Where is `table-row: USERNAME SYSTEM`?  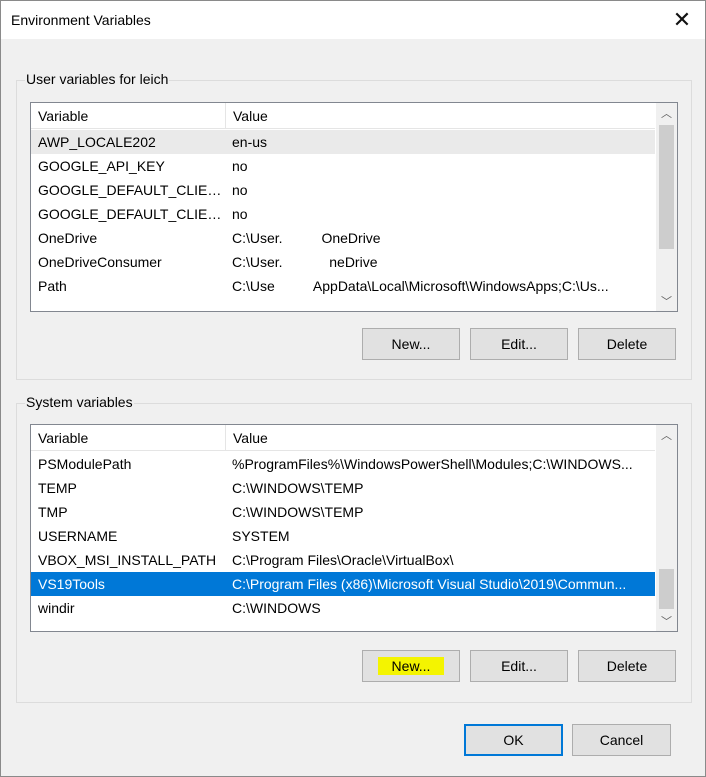 table-row: USERNAME SYSTEM is located at coordinates (343, 536).